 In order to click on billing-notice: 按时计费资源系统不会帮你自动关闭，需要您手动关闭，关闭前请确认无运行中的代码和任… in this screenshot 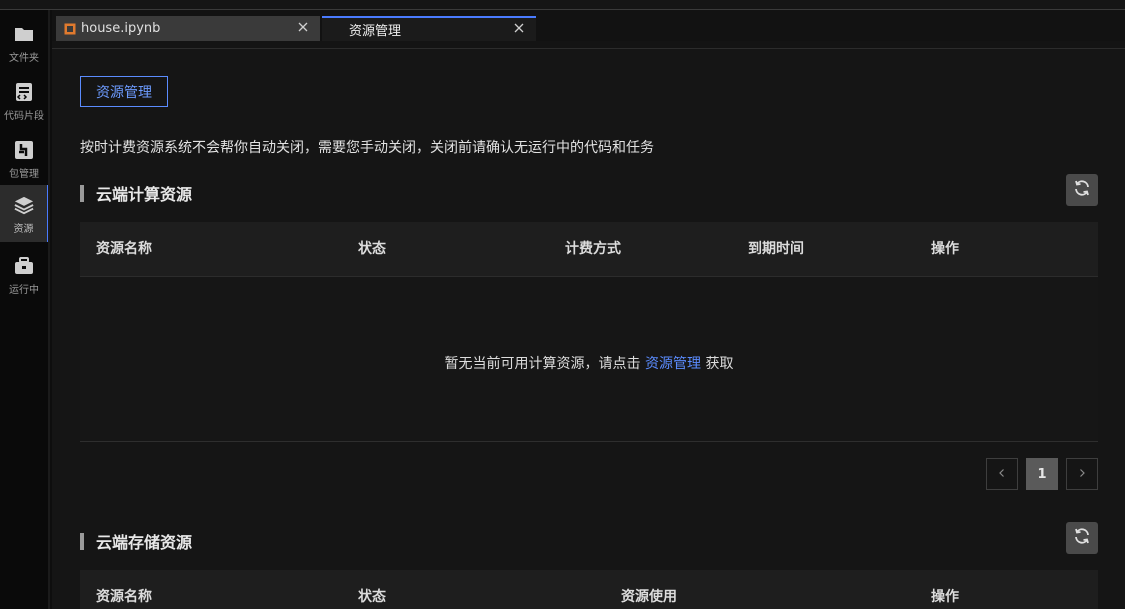, I will do `click(367, 148)`.